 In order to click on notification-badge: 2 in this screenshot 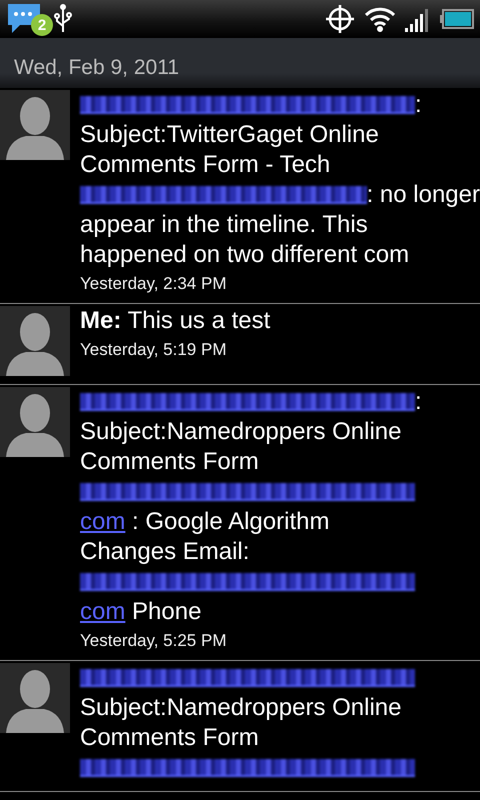, I will do `click(42, 25)`.